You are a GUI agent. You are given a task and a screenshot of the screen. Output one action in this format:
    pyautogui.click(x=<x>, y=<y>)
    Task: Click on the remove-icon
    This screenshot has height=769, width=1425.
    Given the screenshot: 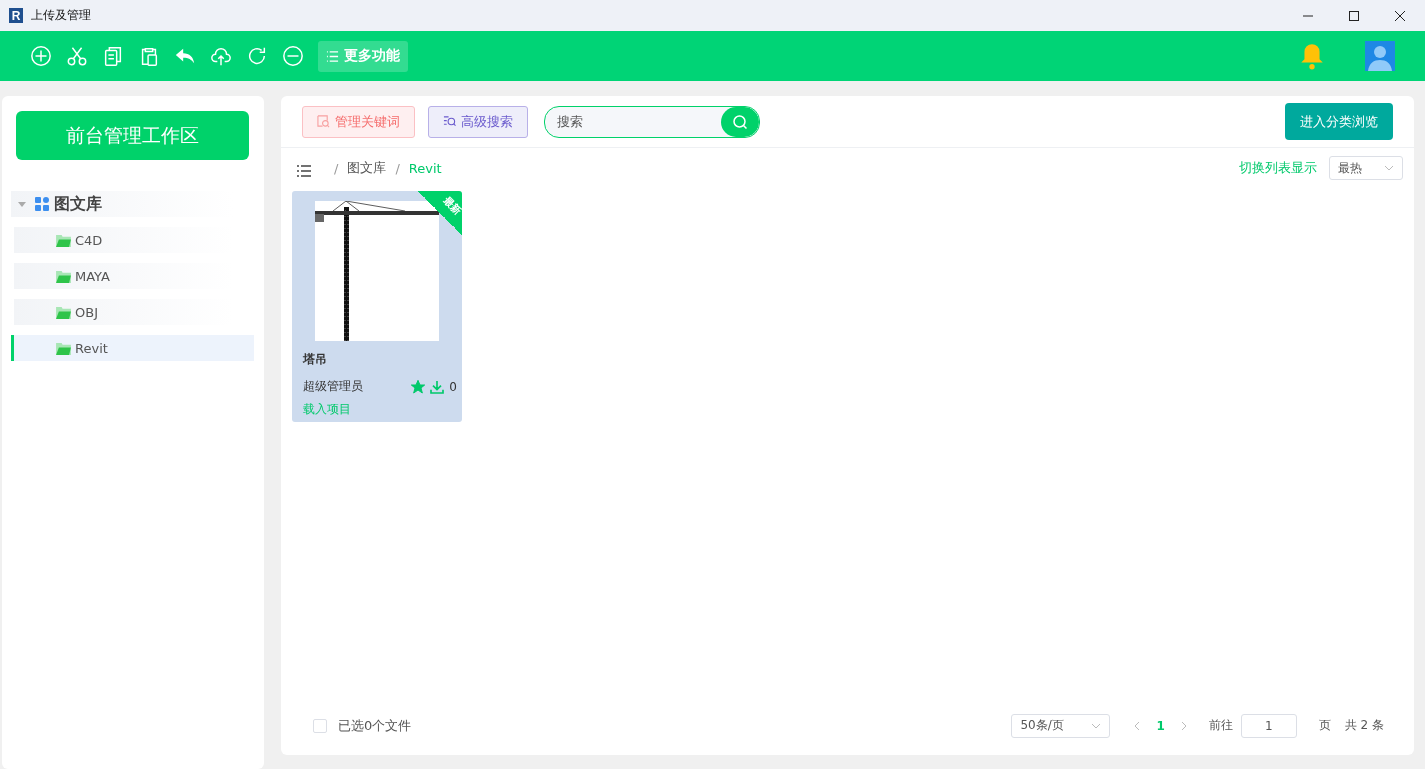 What is the action you would take?
    pyautogui.click(x=293, y=56)
    